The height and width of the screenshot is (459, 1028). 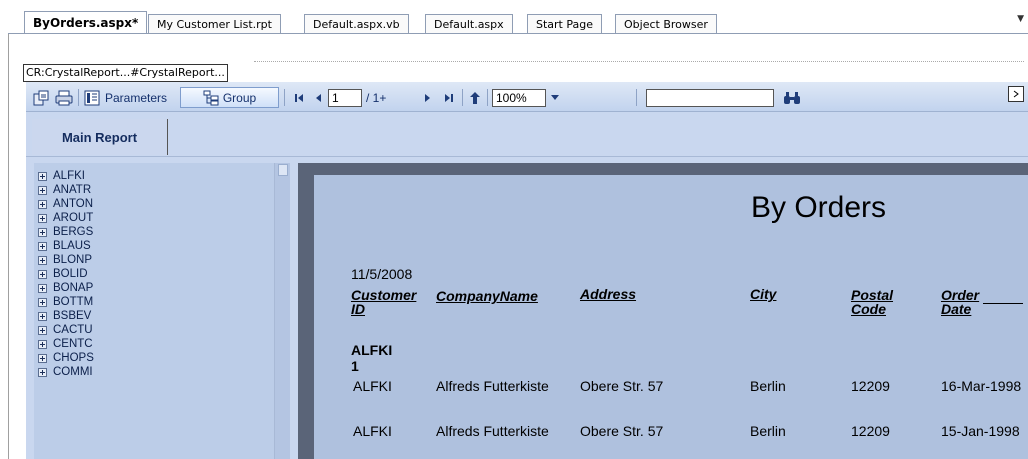 I want to click on group-tree-item: BONAP, so click(x=65, y=288).